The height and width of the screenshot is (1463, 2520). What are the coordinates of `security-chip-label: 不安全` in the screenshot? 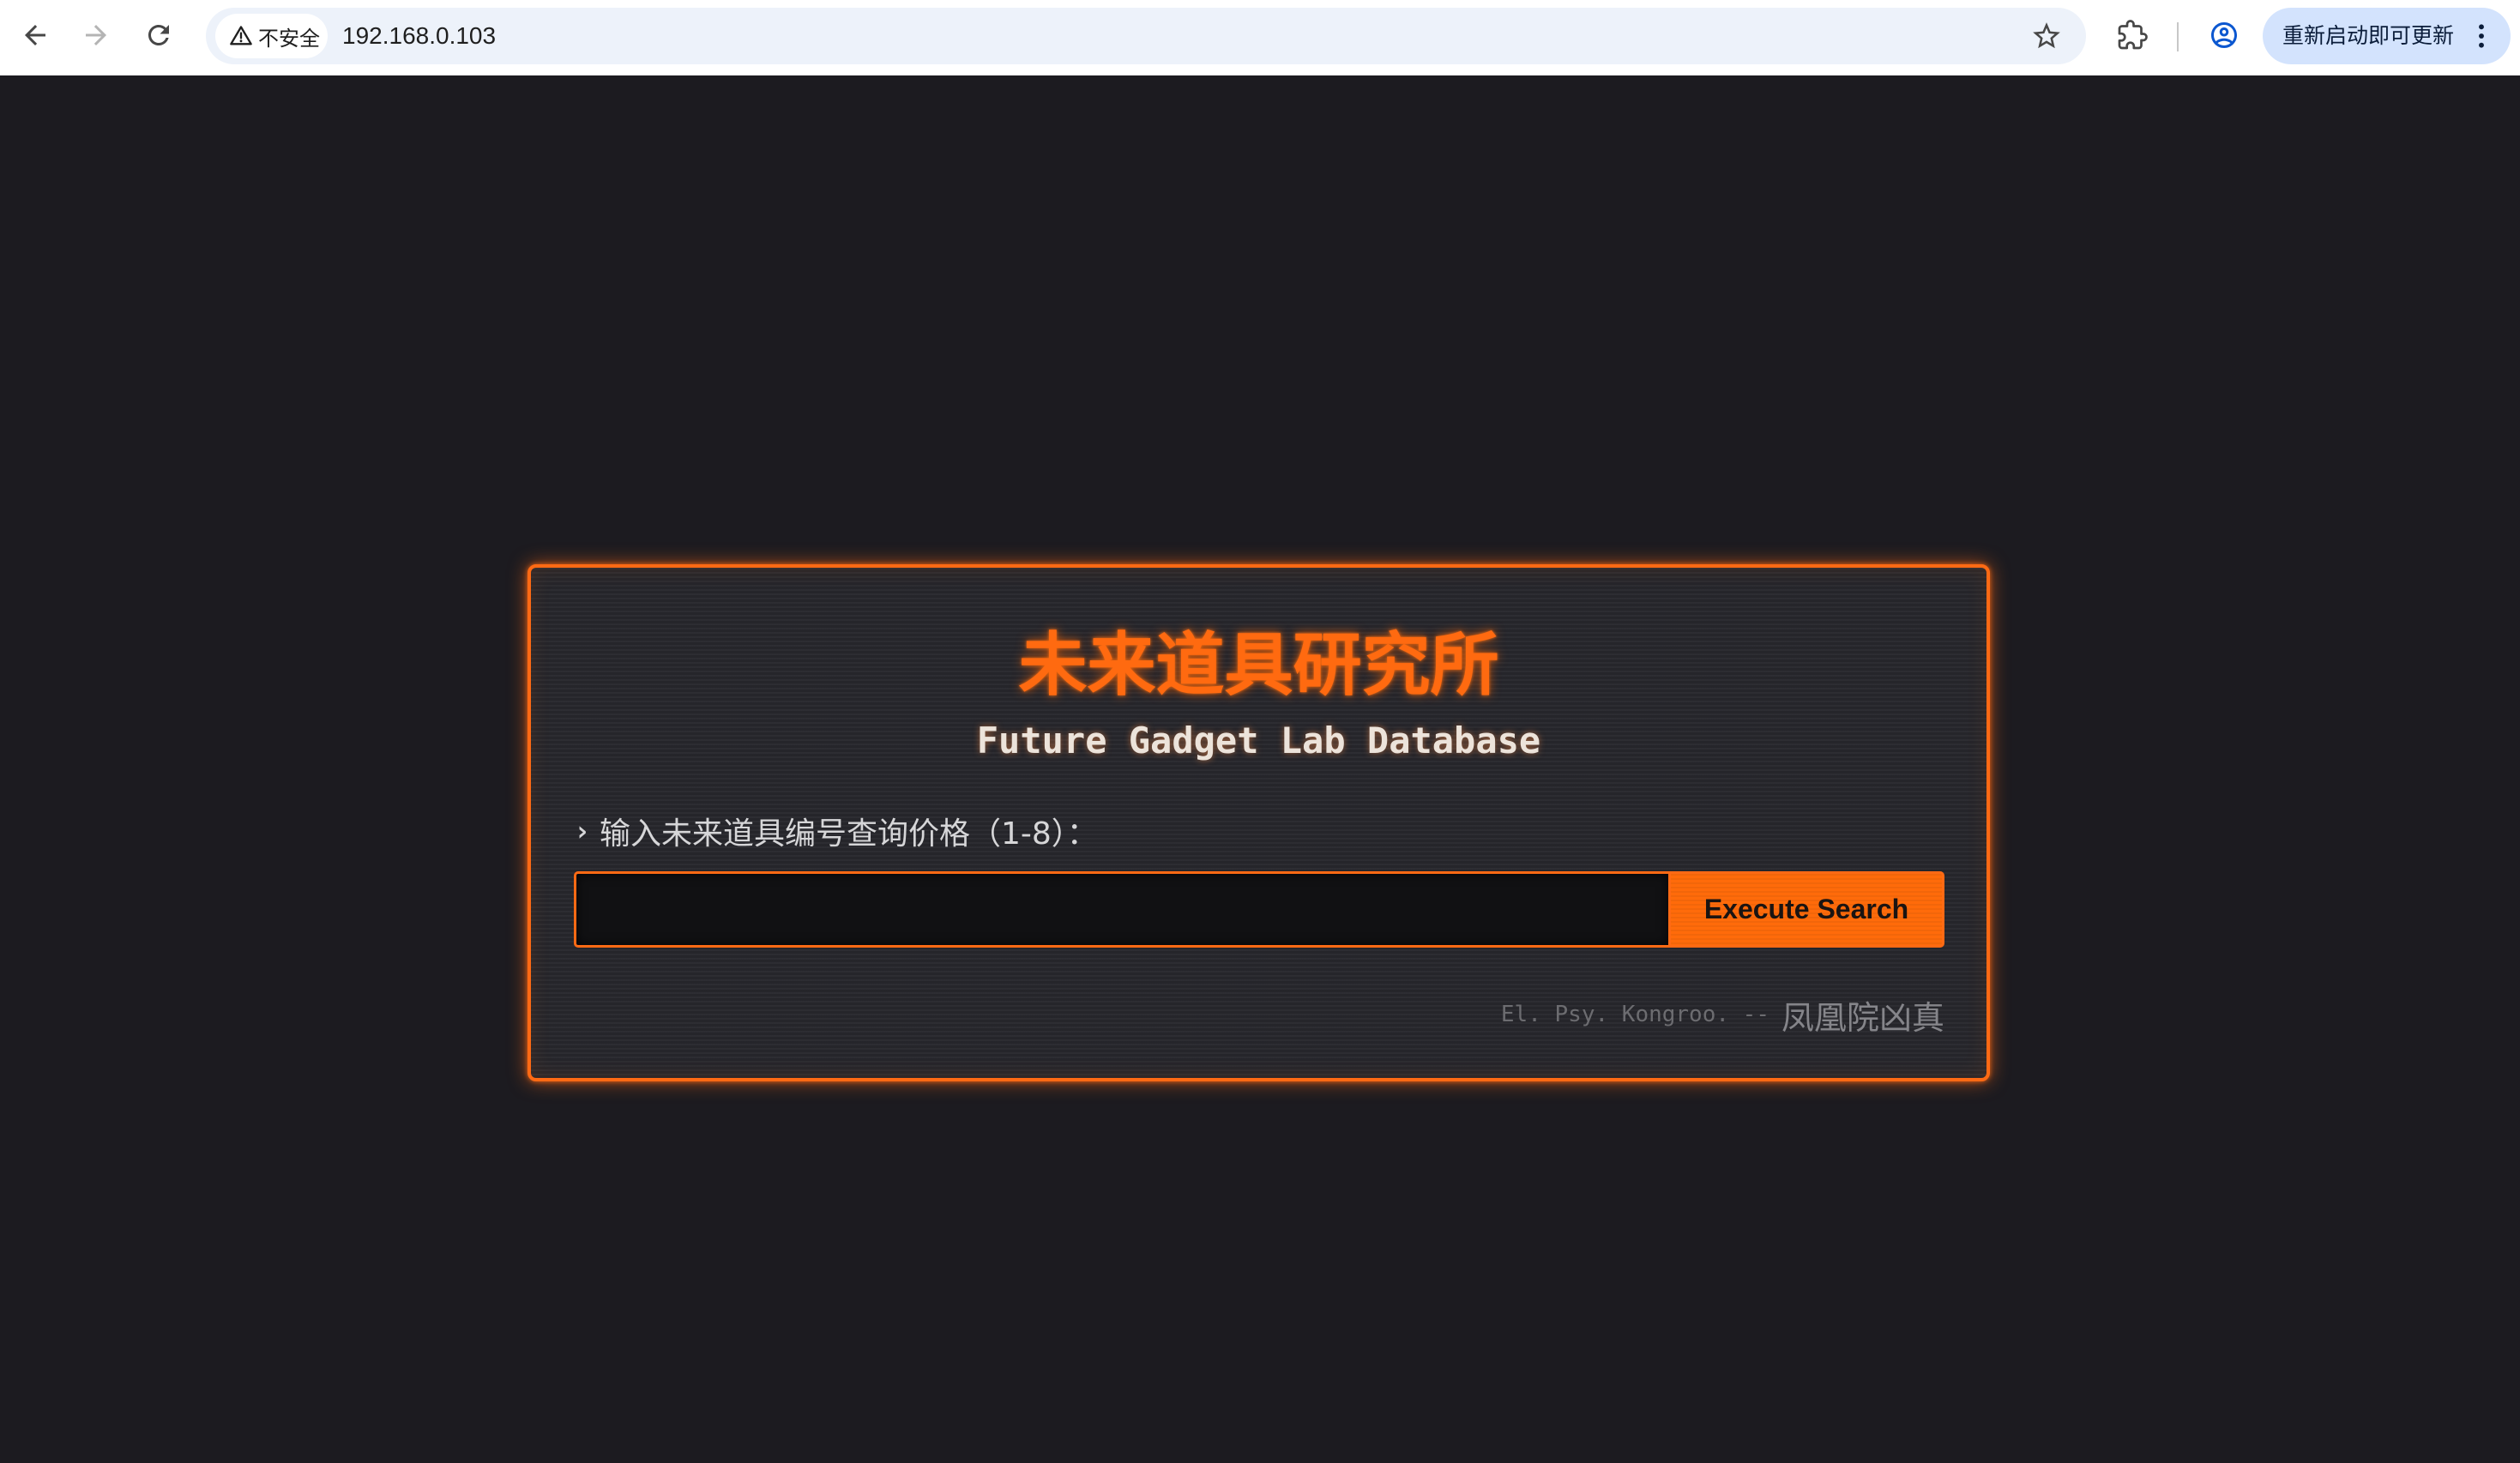 It's located at (289, 39).